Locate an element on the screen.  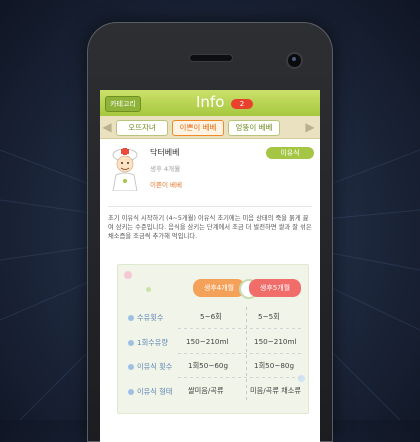
row-label: 이유식 횟수 is located at coordinates (150, 367).